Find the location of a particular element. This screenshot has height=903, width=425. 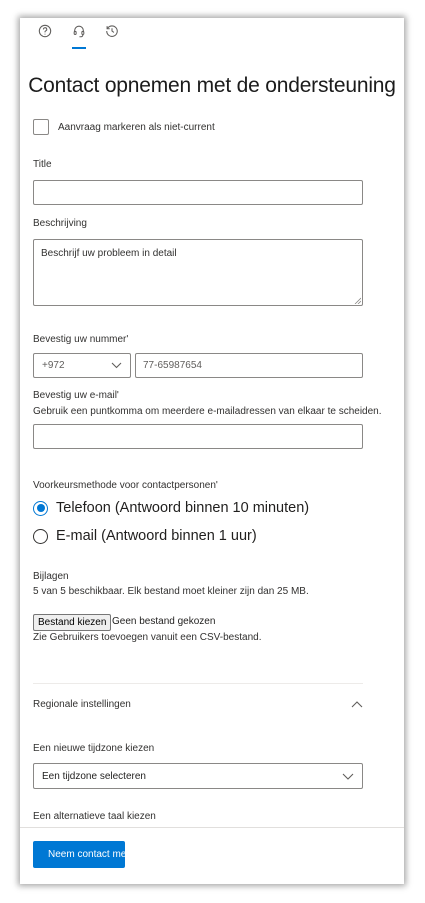

mark-request-checkbox is located at coordinates (41, 127).